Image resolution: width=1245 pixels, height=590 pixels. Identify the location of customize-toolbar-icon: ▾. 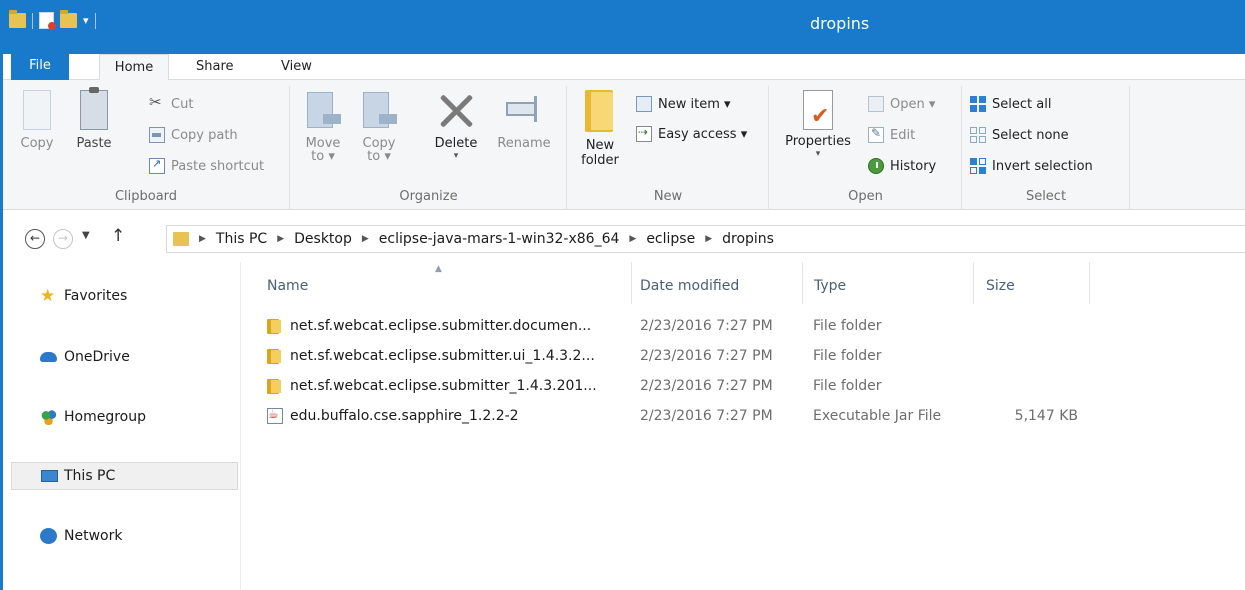
(86, 20).